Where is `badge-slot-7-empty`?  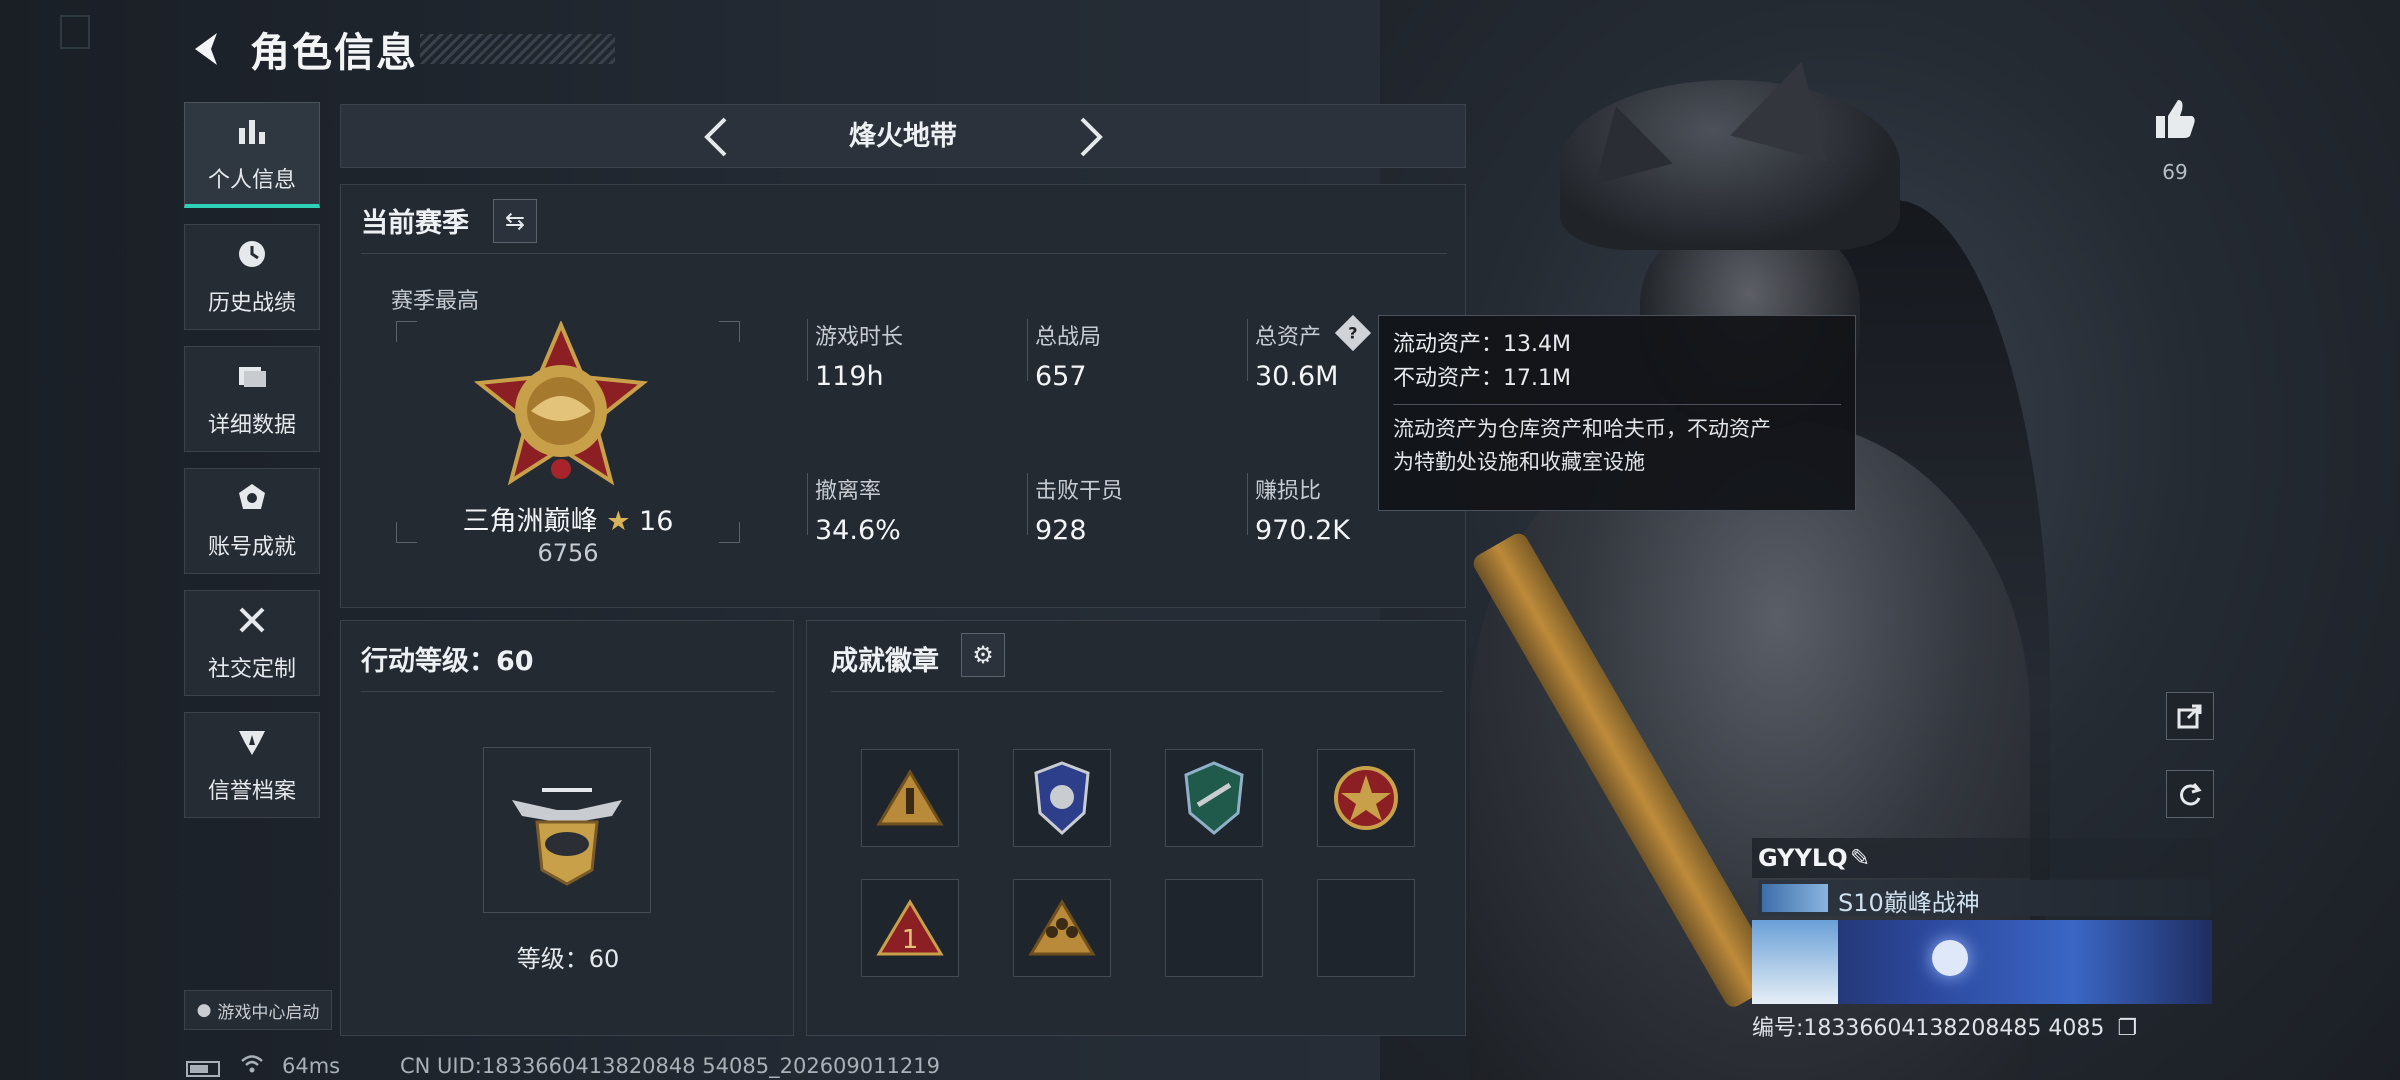 badge-slot-7-empty is located at coordinates (1214, 928).